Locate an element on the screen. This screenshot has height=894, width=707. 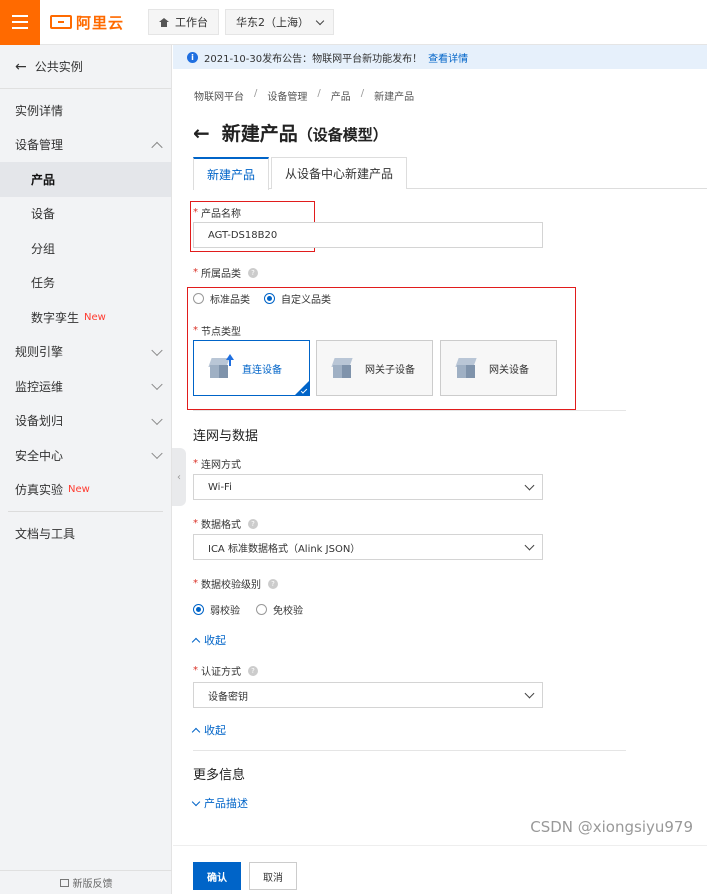
cancel-button: 取消 is located at coordinates (273, 876).